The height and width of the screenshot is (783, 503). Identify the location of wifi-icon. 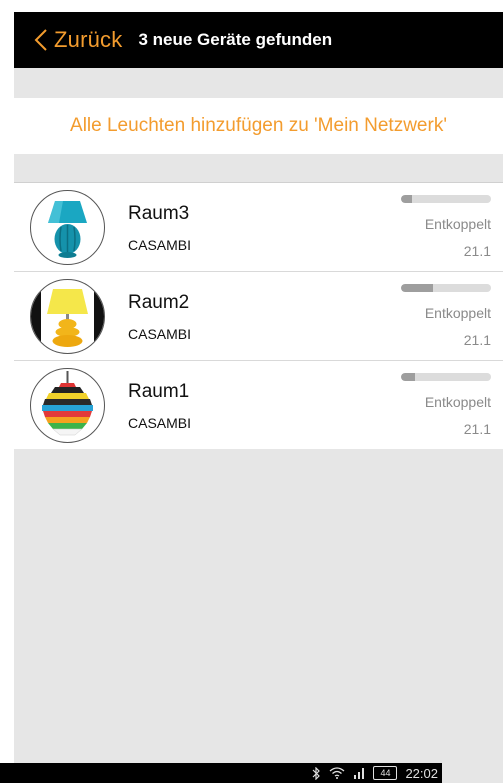
(337, 773).